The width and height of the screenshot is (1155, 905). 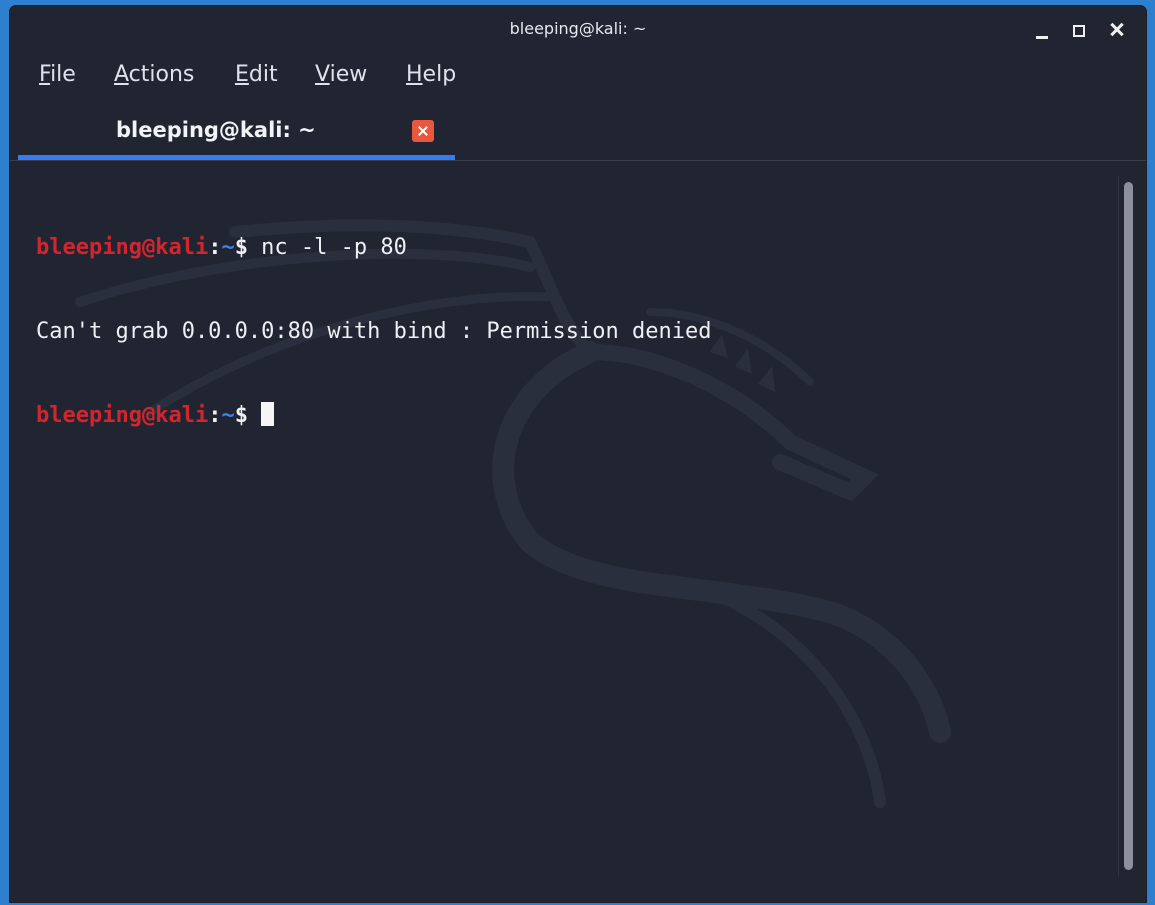 I want to click on scrollbar-thumb, so click(x=1128, y=526).